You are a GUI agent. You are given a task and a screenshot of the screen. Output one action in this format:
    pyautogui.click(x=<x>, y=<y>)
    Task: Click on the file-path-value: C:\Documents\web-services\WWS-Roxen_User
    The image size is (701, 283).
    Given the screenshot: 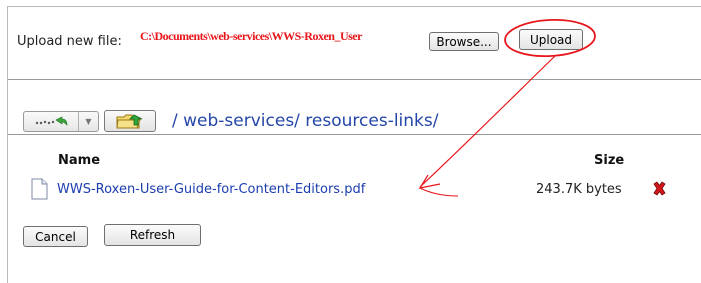 What is the action you would take?
    pyautogui.click(x=251, y=36)
    